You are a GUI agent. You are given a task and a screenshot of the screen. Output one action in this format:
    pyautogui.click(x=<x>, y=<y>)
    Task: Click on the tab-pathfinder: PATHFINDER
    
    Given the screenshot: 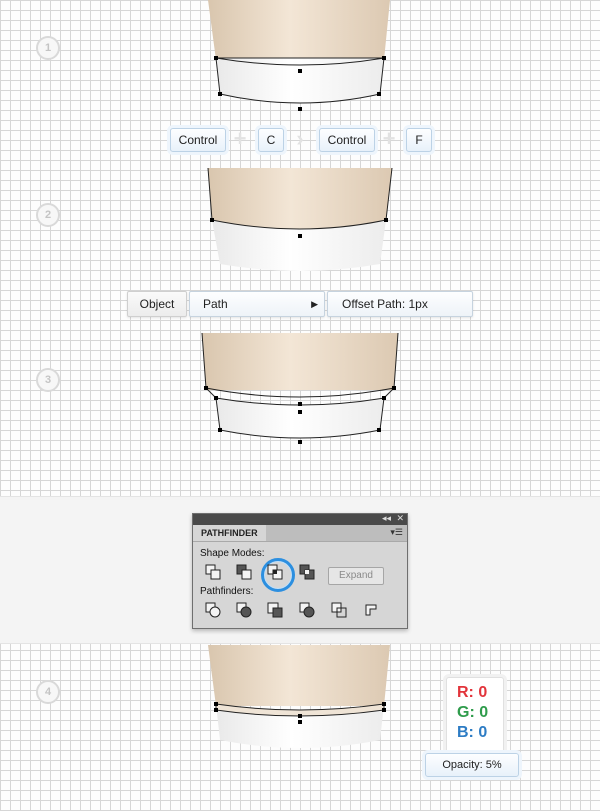 What is the action you would take?
    pyautogui.click(x=229, y=533)
    